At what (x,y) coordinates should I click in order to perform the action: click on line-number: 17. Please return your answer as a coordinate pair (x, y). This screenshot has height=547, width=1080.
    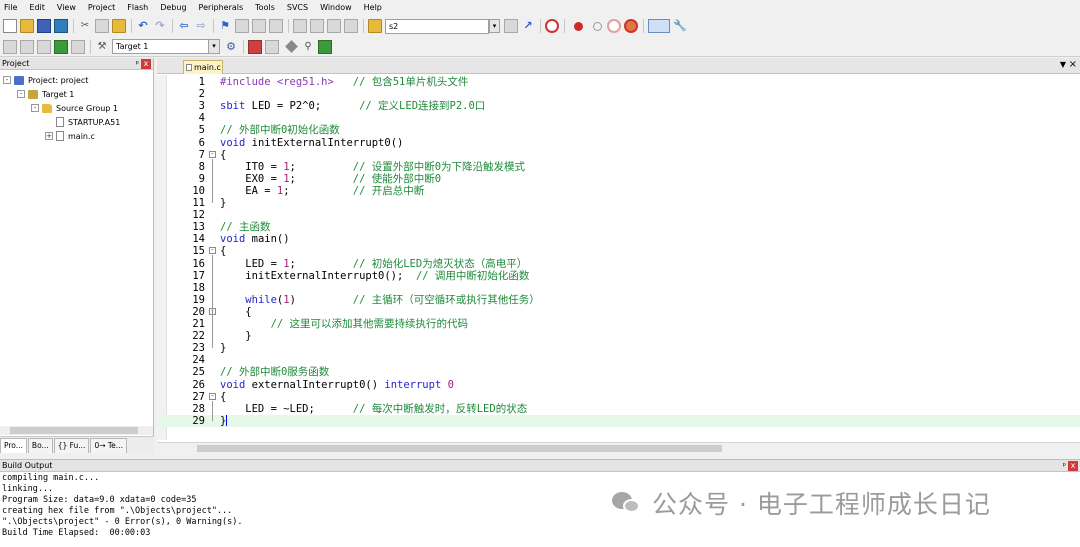
    Looking at the image, I should click on (198, 275).